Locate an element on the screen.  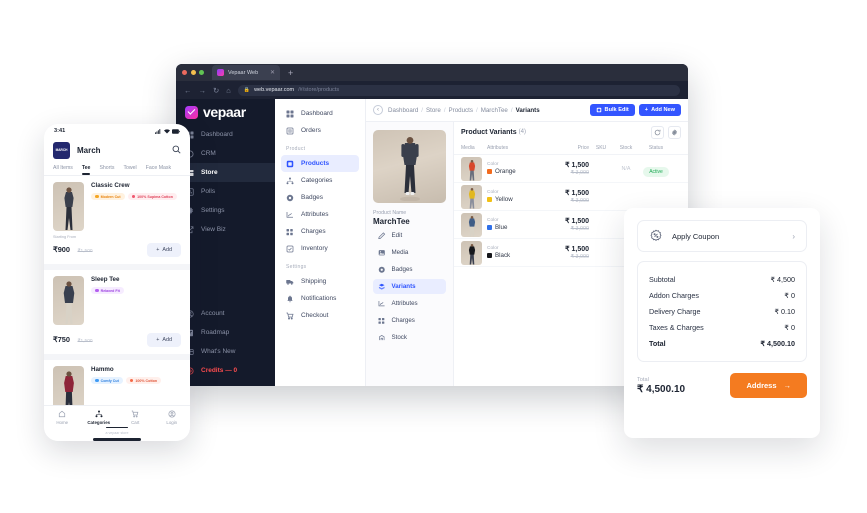
product-tab-attributes: Attributes is located at coordinates (409, 303).